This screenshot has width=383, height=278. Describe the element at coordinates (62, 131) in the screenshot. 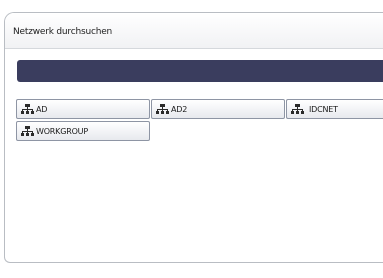

I see `workgroup-label: WORKGROUP` at that location.